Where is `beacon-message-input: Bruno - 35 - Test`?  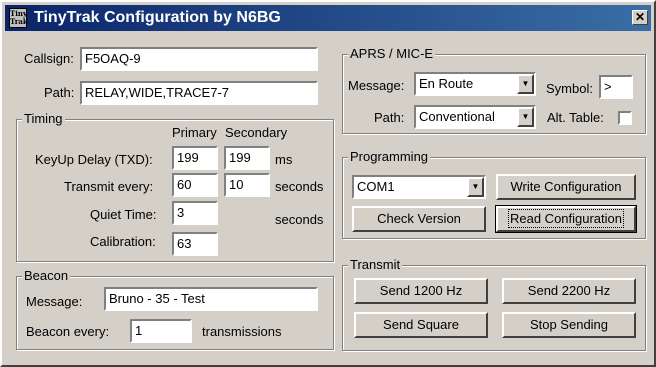 beacon-message-input: Bruno - 35 - Test is located at coordinates (211, 299).